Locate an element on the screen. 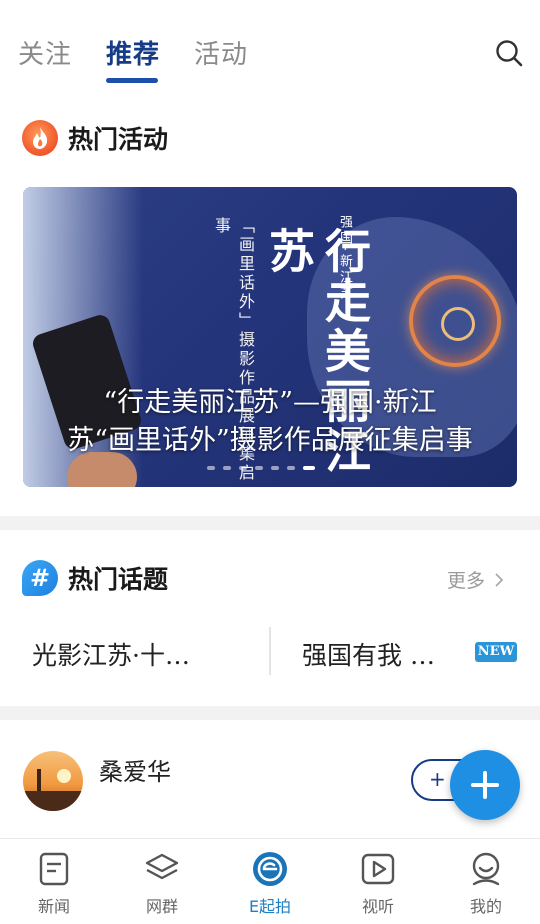 The height and width of the screenshot is (924, 540). top-tab-bar: 关注 推荐 活动 is located at coordinates (270, 50).